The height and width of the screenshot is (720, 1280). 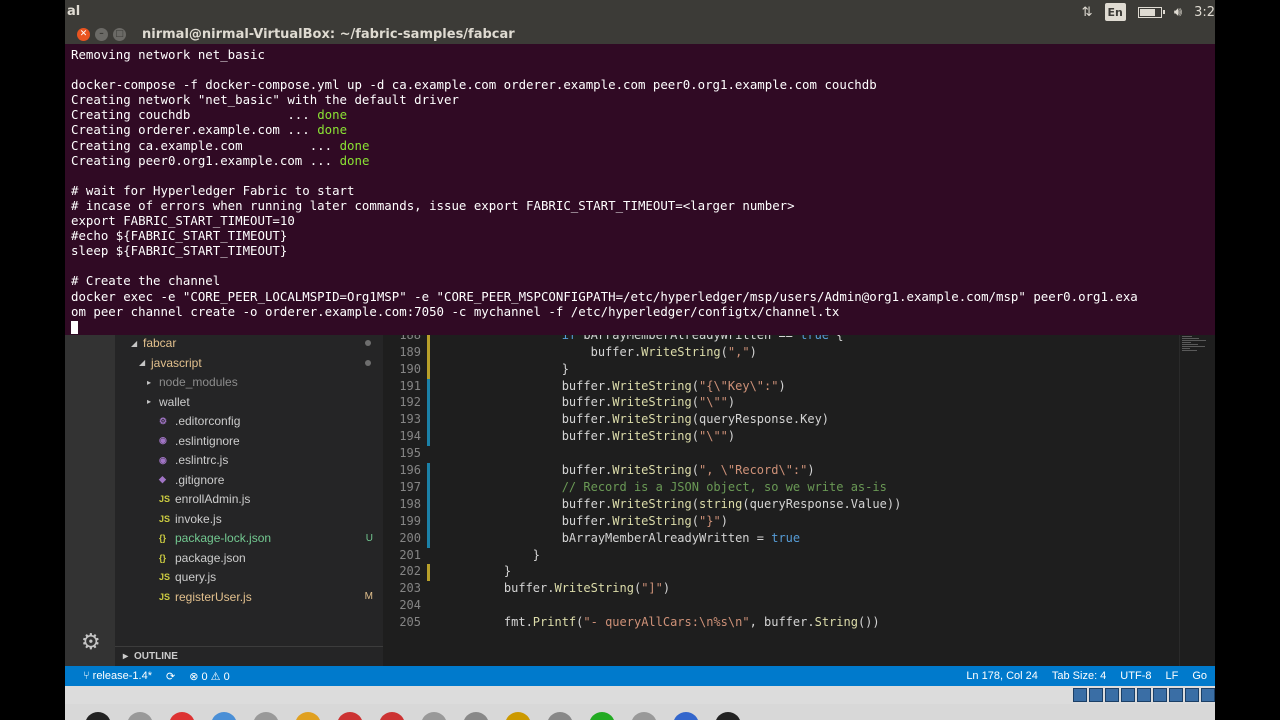 I want to click on minimap, so click(x=1197, y=483).